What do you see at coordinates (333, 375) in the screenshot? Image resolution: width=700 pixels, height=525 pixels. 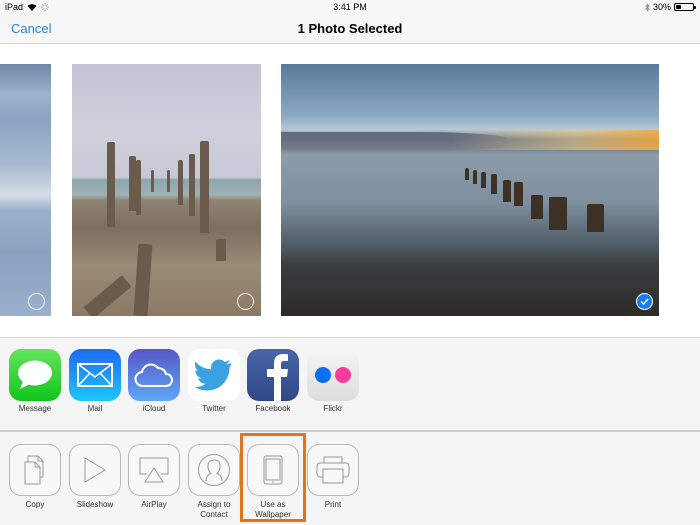 I see `flickr-icon` at bounding box center [333, 375].